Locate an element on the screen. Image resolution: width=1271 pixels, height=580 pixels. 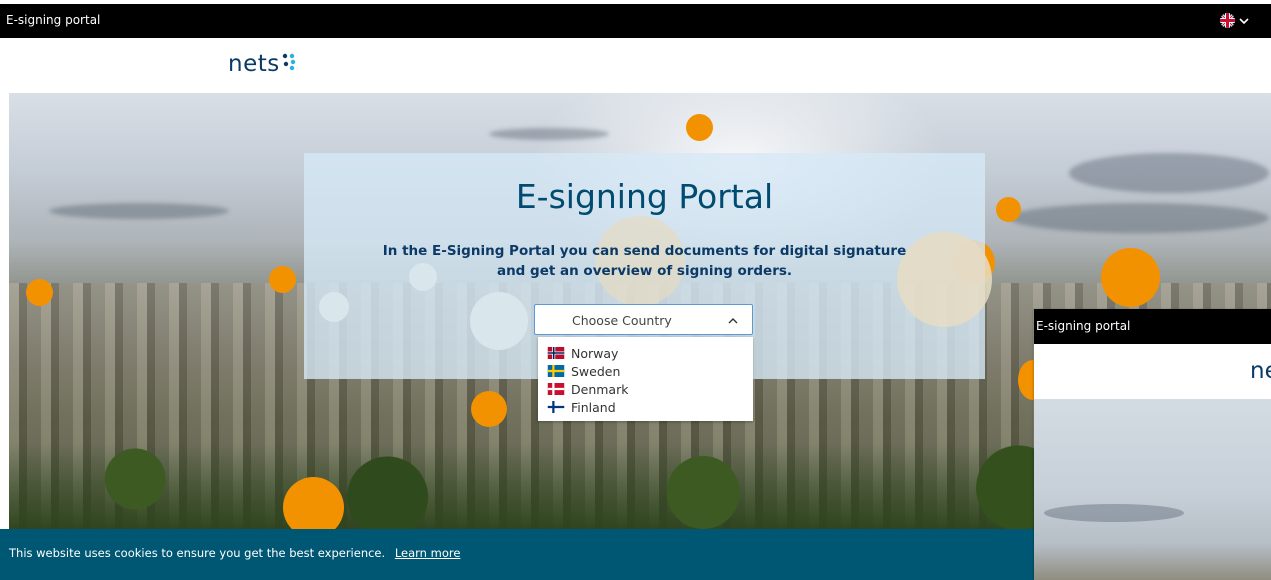
country-option-sweden: Sweden is located at coordinates (583, 371).